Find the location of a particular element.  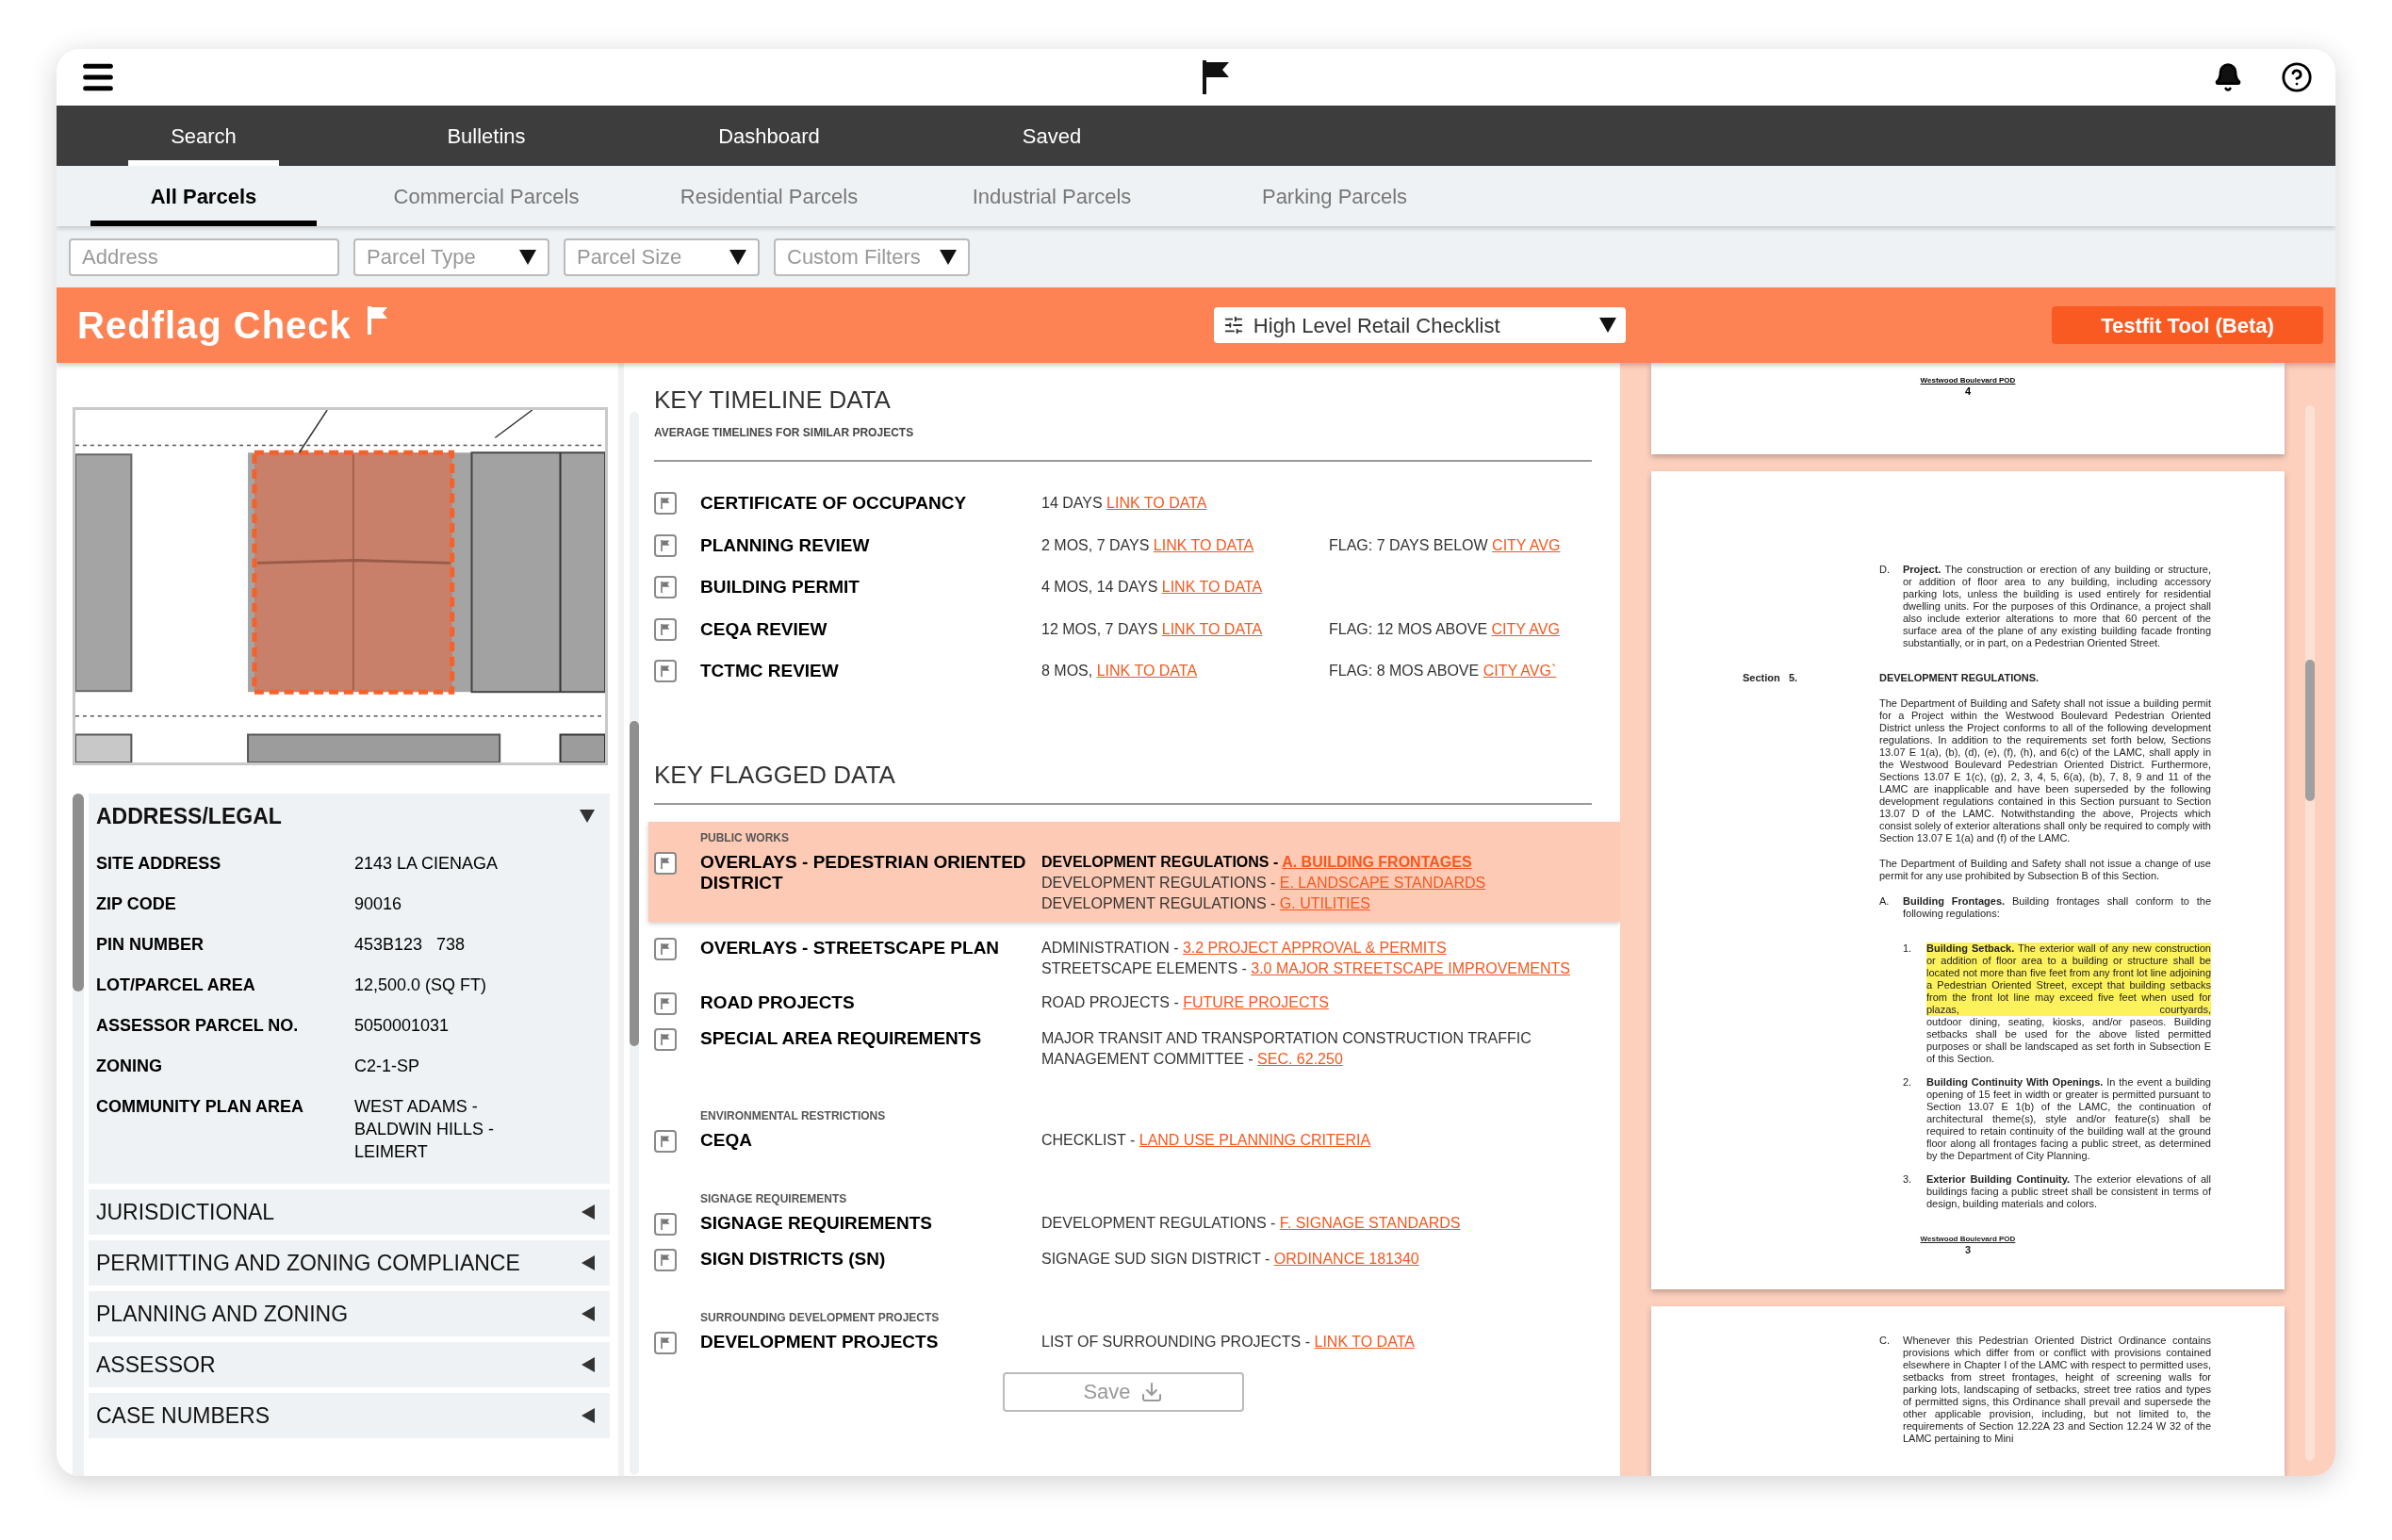

accordion-header: CASE NUMBERS is located at coordinates (349, 1415).